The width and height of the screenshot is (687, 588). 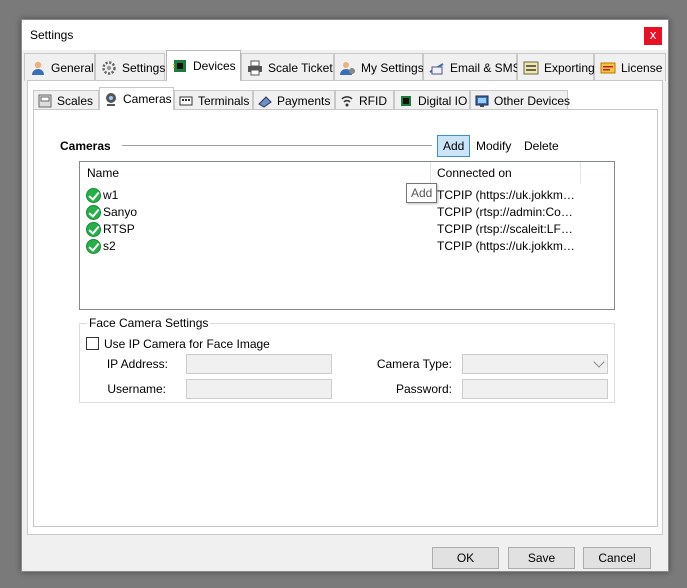 I want to click on add-tooltip: Add, so click(x=422, y=193).